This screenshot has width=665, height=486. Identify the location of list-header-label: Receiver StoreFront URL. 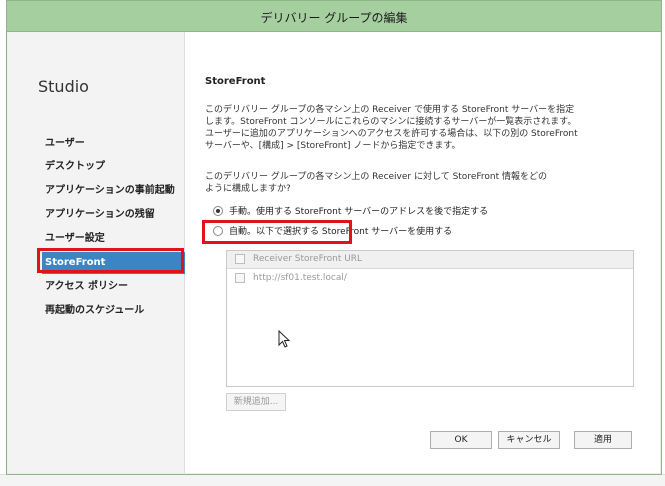
(308, 259).